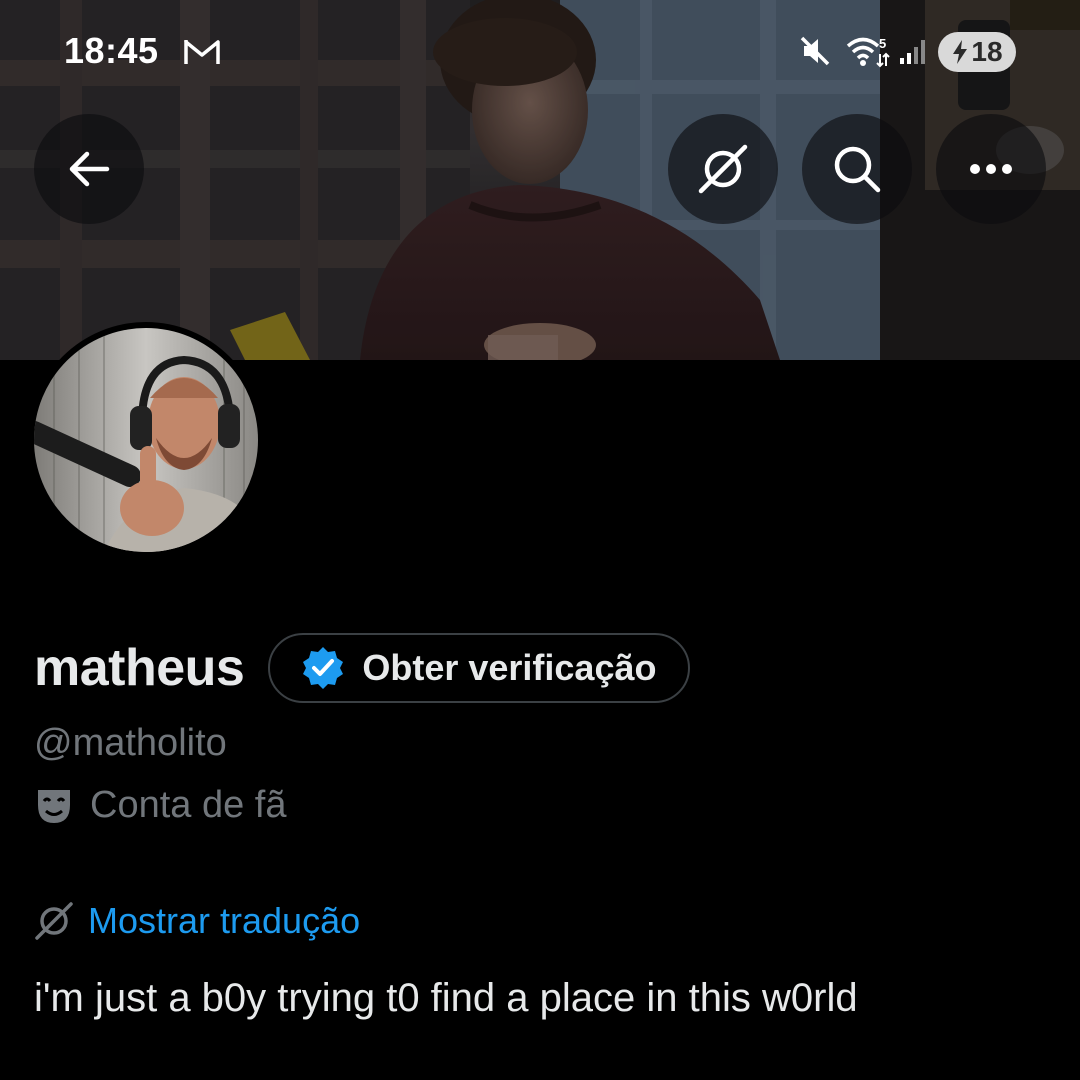  Describe the element at coordinates (202, 52) in the screenshot. I see `gmail-icon` at that location.